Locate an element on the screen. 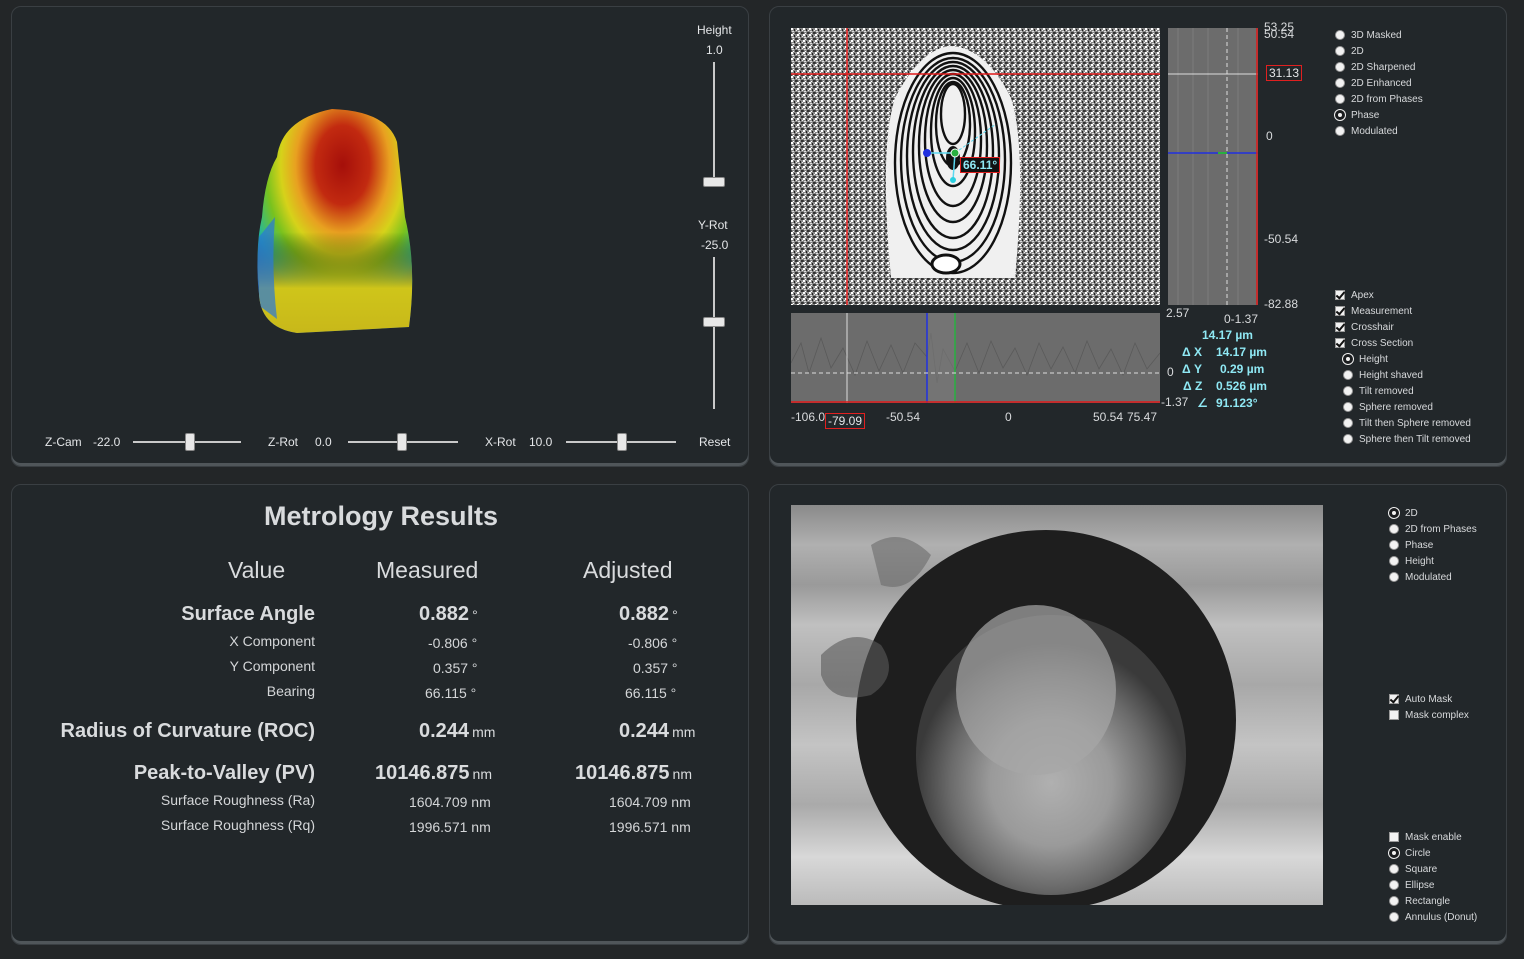 The image size is (1524, 959). mask-complex-checkbox: Mask complex is located at coordinates (1429, 715).